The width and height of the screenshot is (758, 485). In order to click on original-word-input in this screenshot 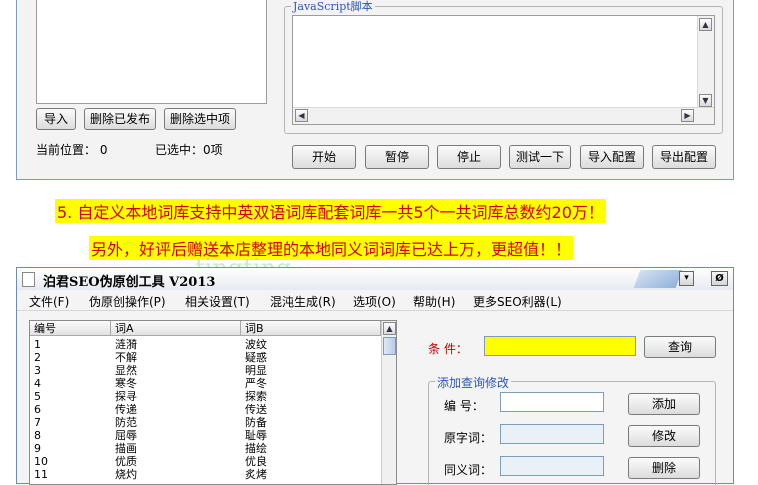, I will do `click(552, 434)`.